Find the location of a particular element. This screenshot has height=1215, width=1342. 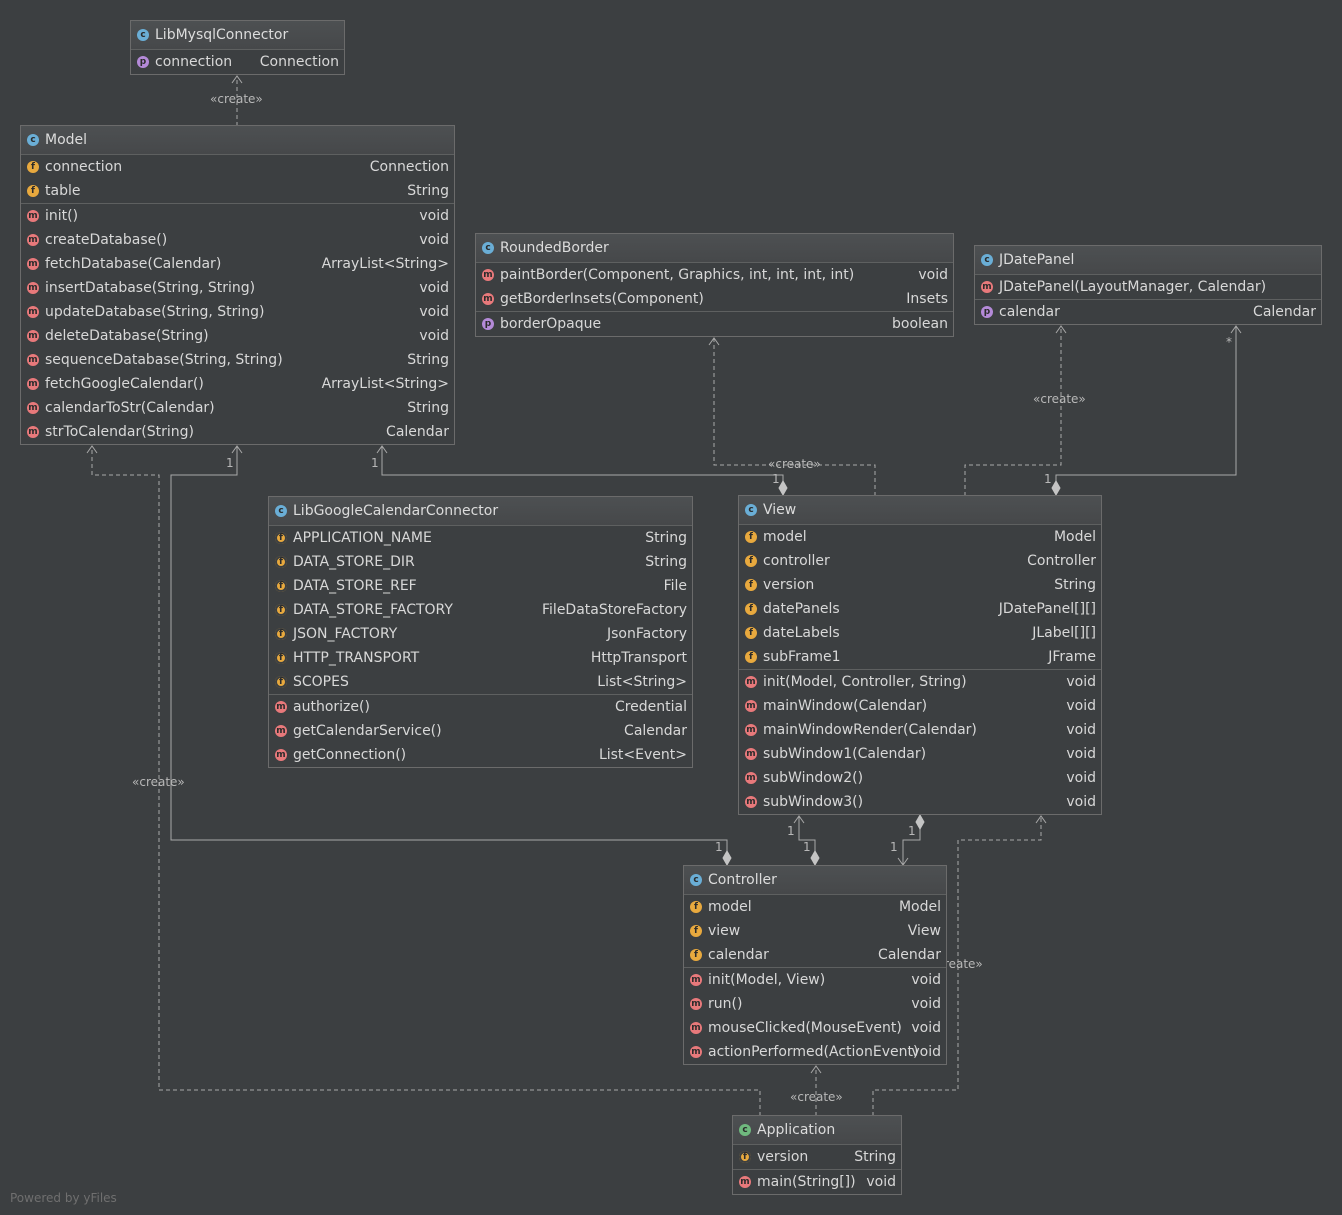

edge-view-jdatepanel is located at coordinates (1146, 407).